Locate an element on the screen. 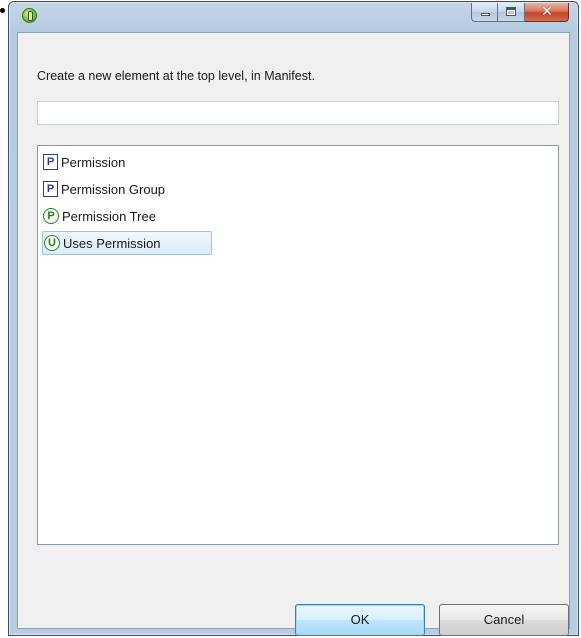 The image size is (581, 638). list-item-permission: P Permission is located at coordinates (85, 162).